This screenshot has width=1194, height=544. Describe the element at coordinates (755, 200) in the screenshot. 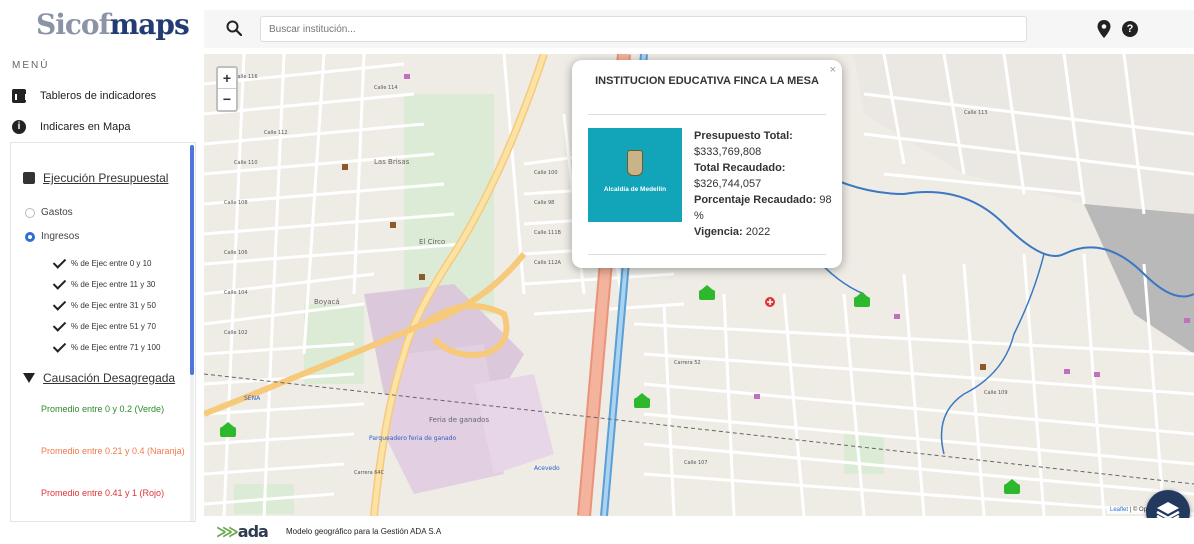

I see `porcentaje-label: Porcentaje Recaudado:` at that location.